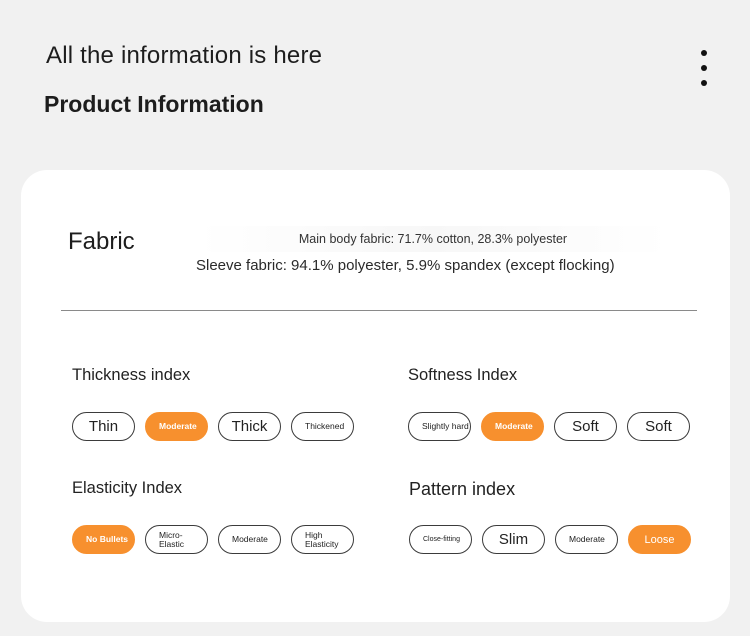 This screenshot has width=750, height=636. I want to click on thickness-option-thin: Thin, so click(103, 426).